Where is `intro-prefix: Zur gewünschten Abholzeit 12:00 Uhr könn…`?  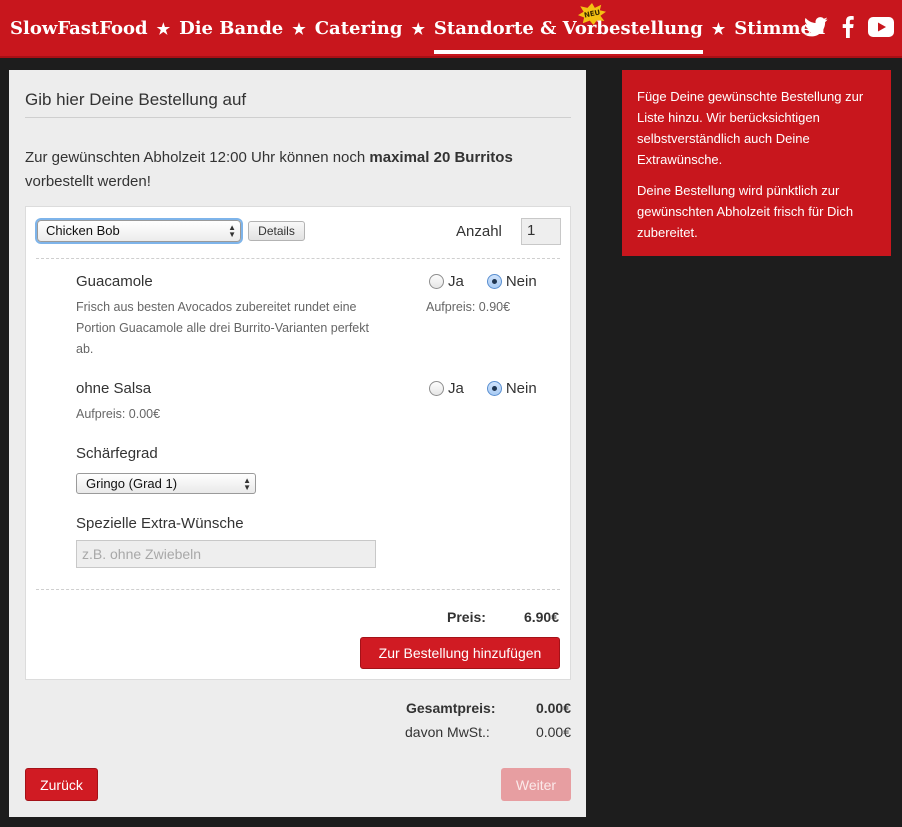
intro-prefix: Zur gewünschten Abholzeit 12:00 Uhr könn… is located at coordinates (197, 157).